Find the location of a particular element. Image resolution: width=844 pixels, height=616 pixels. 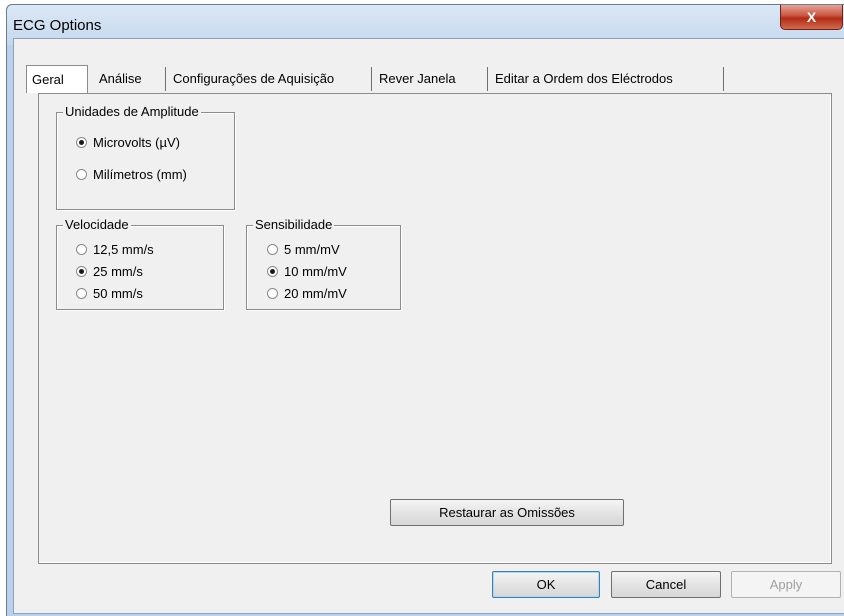

tab-geral: Geral is located at coordinates (57, 79).